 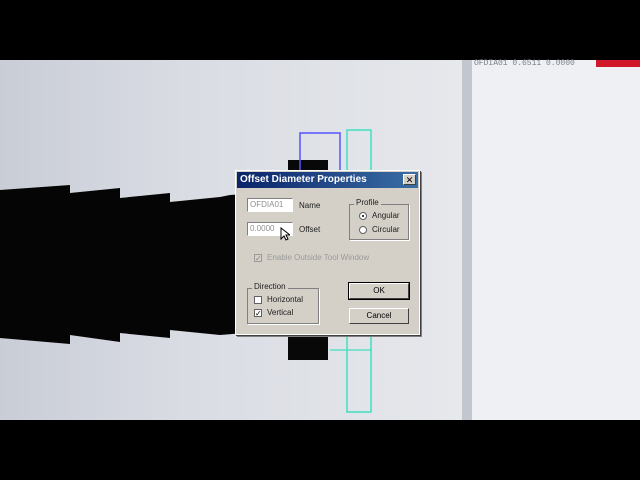 I want to click on profile-circular-label: Circular, so click(x=386, y=229).